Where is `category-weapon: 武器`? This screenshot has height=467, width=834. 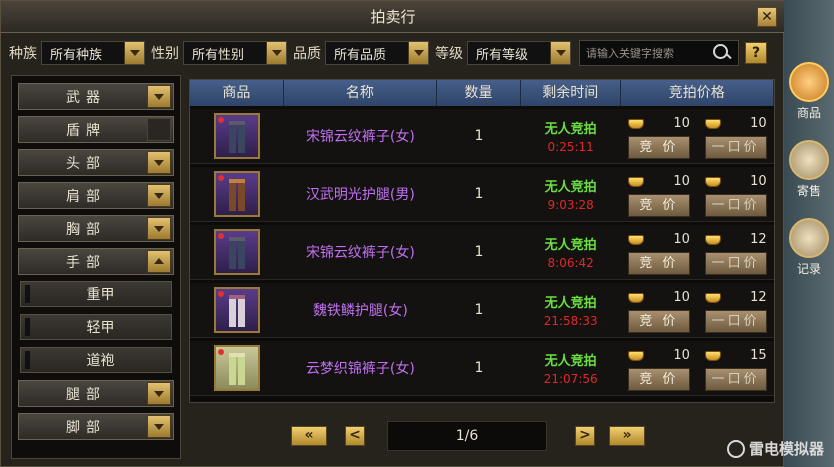 category-weapon: 武器 is located at coordinates (96, 96).